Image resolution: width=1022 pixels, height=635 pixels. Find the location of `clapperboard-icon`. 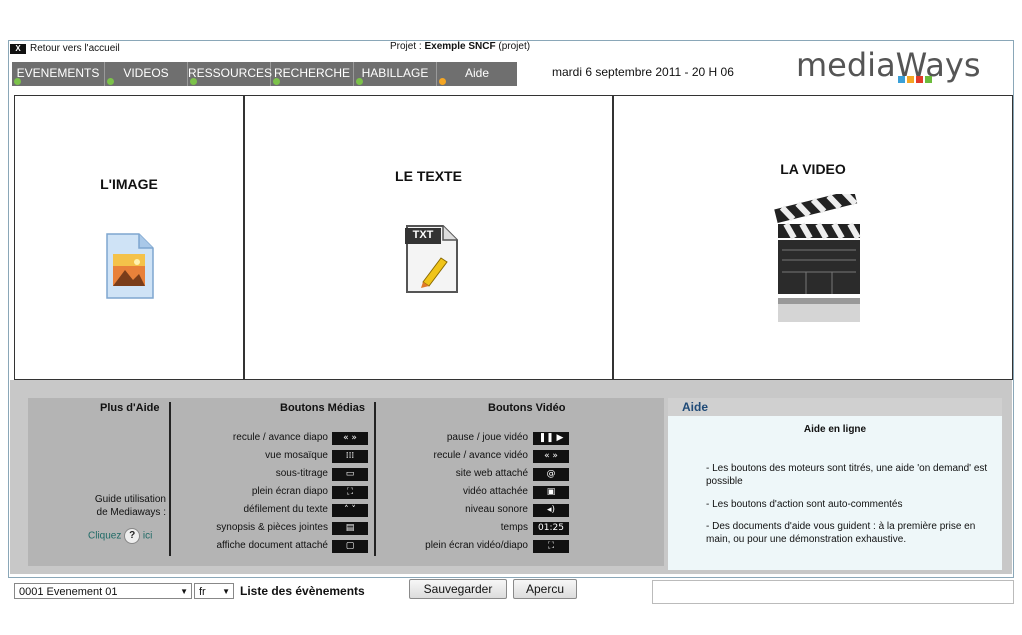

clapperboard-icon is located at coordinates (818, 260).